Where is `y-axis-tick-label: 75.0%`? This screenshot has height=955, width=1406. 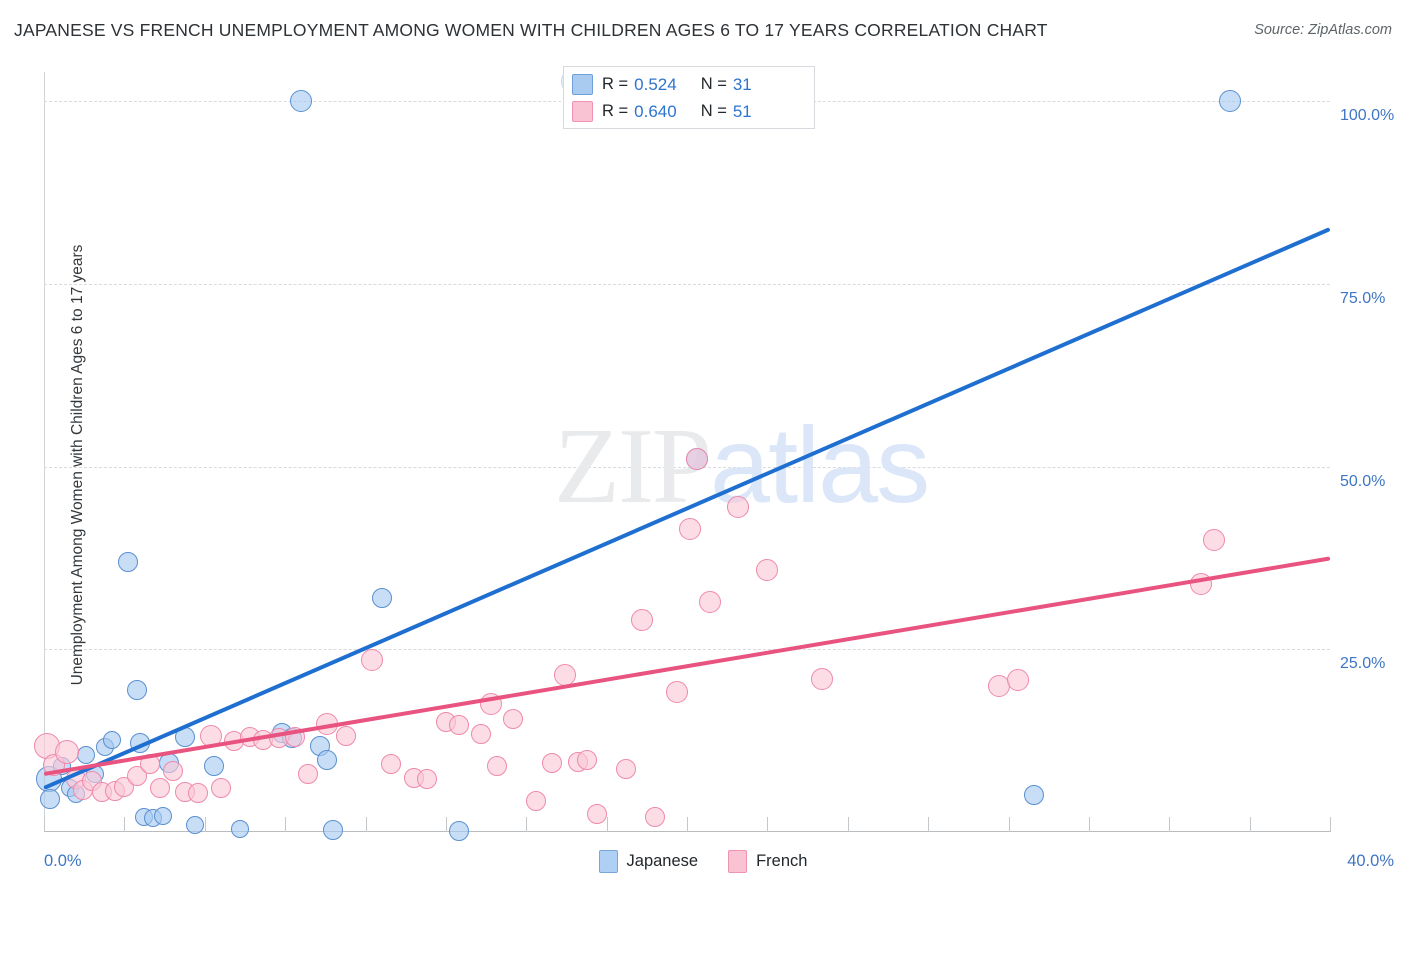
y-axis-tick-label: 75.0% is located at coordinates (1363, 298).